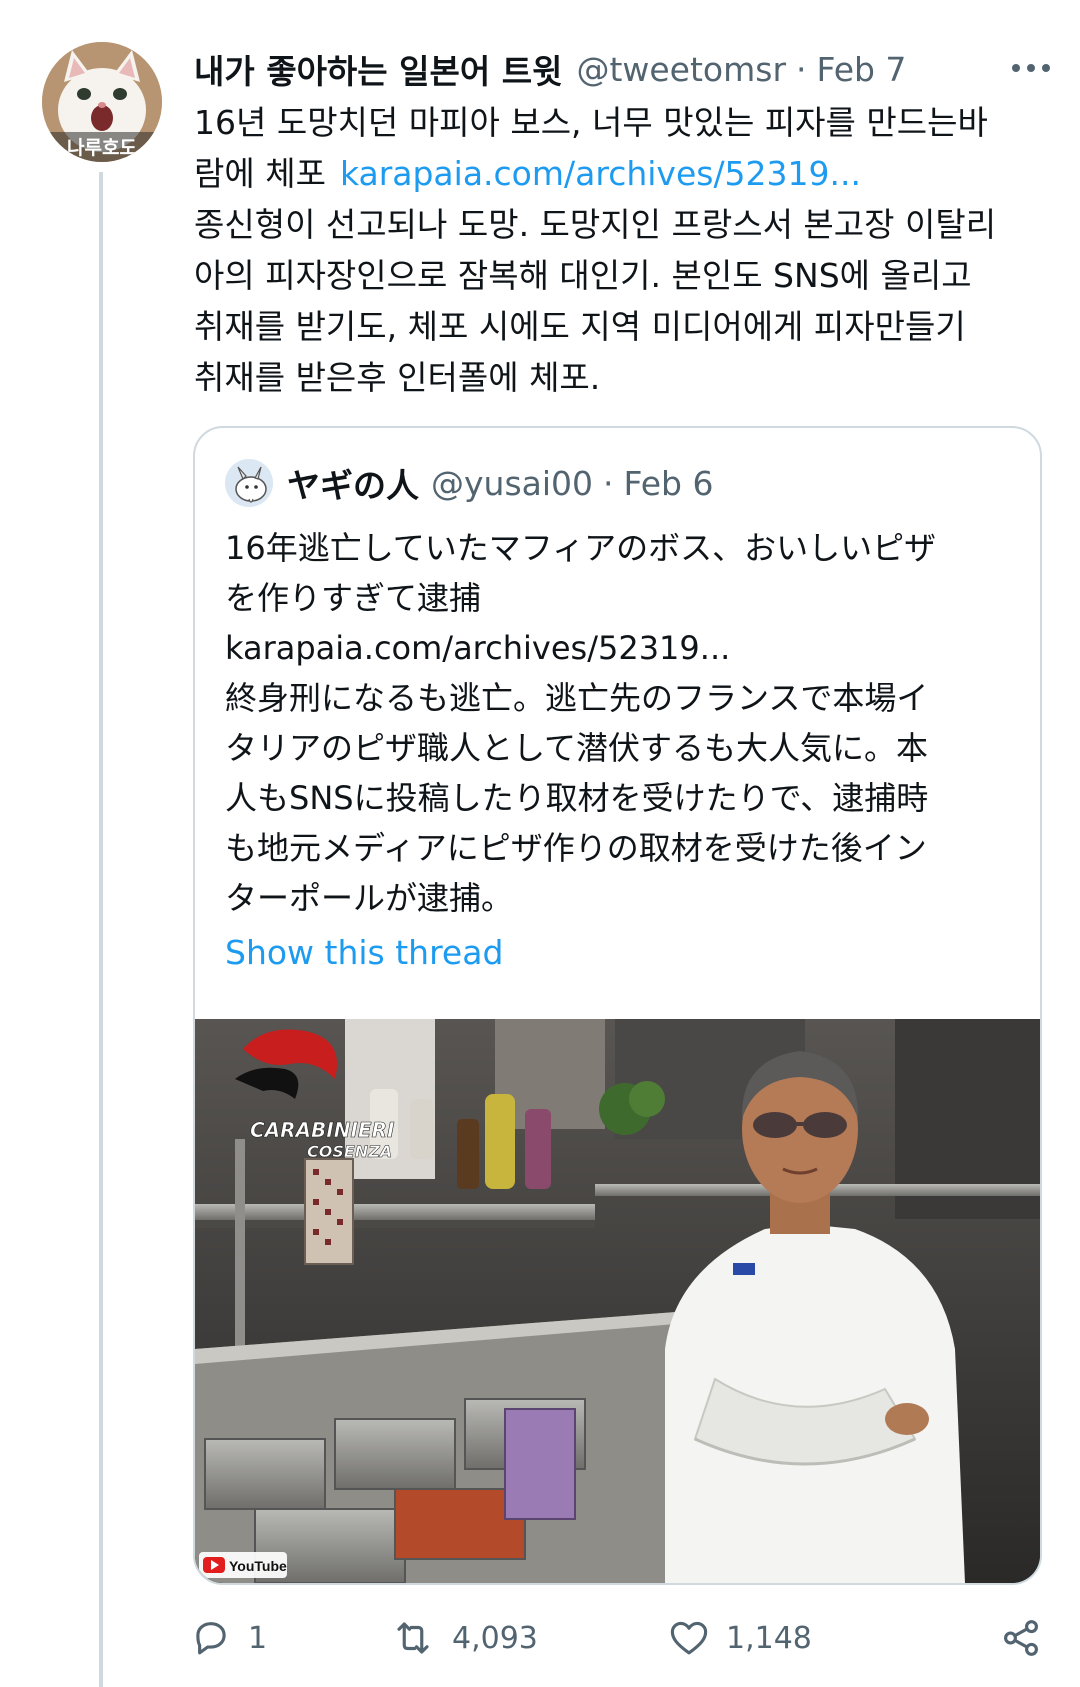 The height and width of the screenshot is (1687, 1080). I want to click on show-thread-link: Show this thread, so click(364, 952).